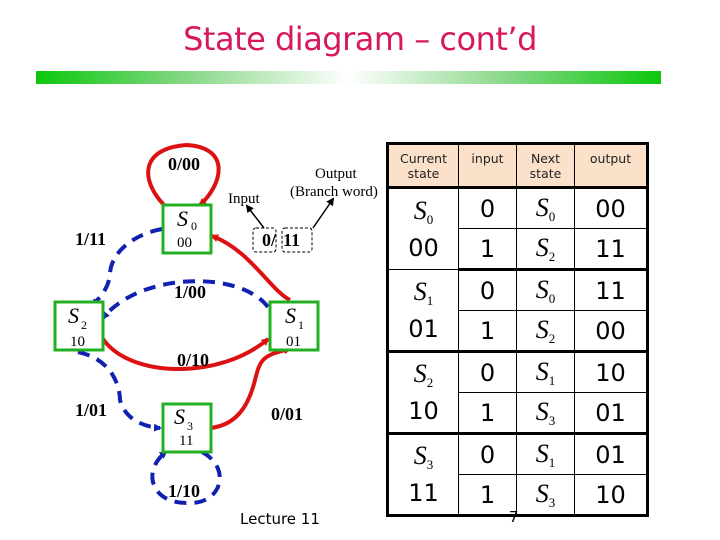  I want to click on state-s3-code: 11, so click(186, 441).